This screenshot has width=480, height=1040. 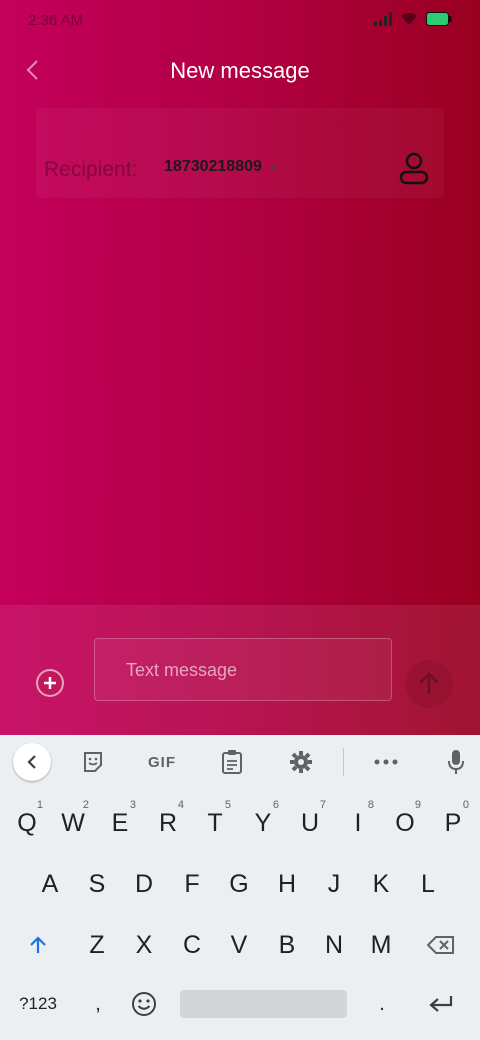 I want to click on key-hint: 4, so click(x=180, y=805).